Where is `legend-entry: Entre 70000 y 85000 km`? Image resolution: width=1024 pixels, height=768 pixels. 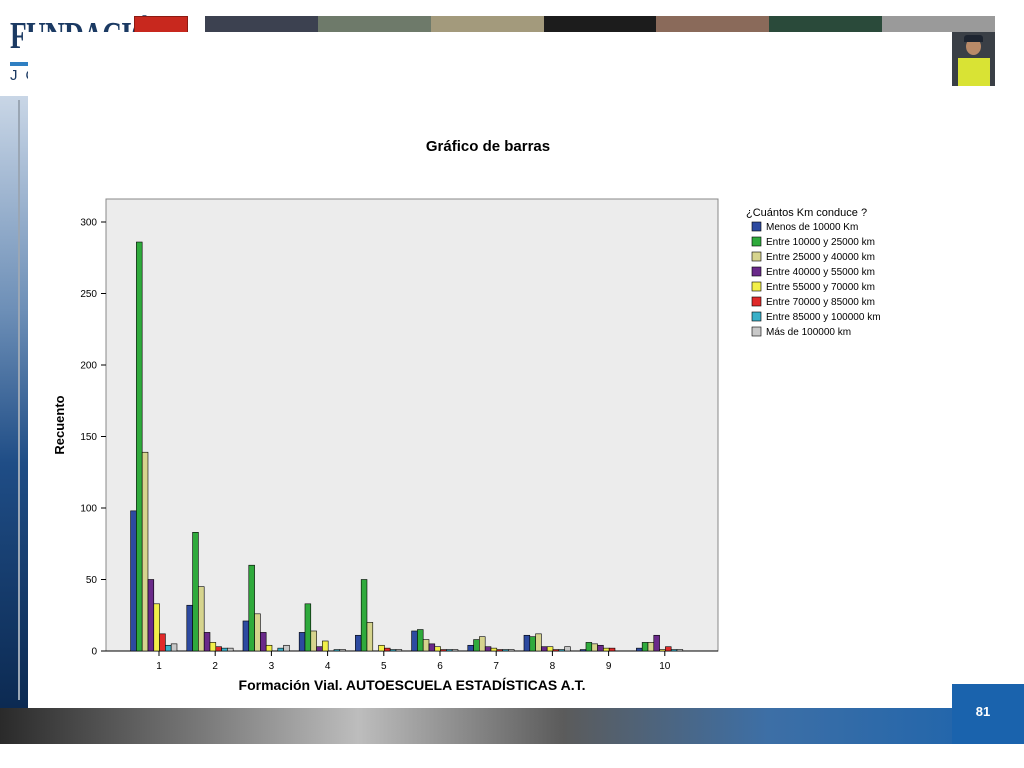
legend-entry: Entre 70000 y 85000 km is located at coordinates (820, 302).